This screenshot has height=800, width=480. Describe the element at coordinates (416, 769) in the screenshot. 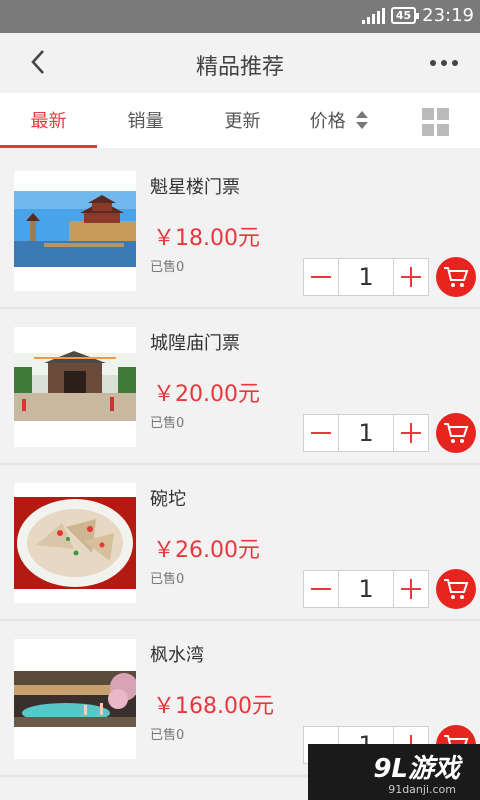

I see `watermark-logo: 9L游戏` at that location.